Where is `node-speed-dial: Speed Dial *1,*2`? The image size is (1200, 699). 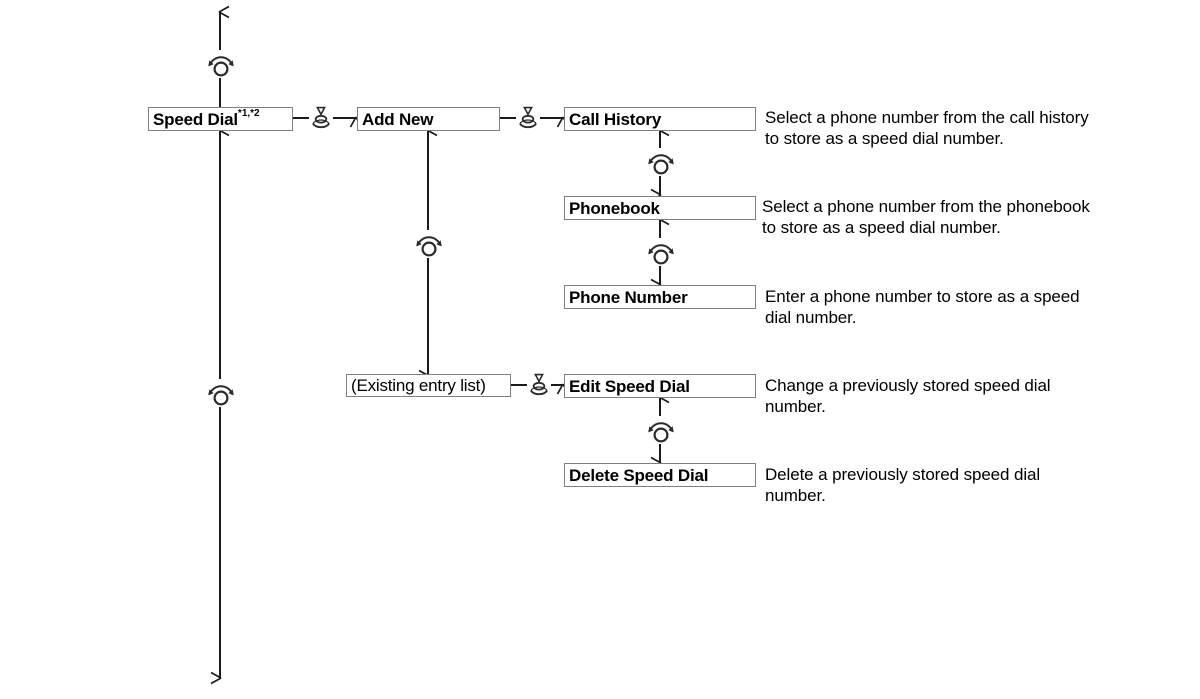
node-speed-dial: Speed Dial *1,*2 is located at coordinates (220, 119).